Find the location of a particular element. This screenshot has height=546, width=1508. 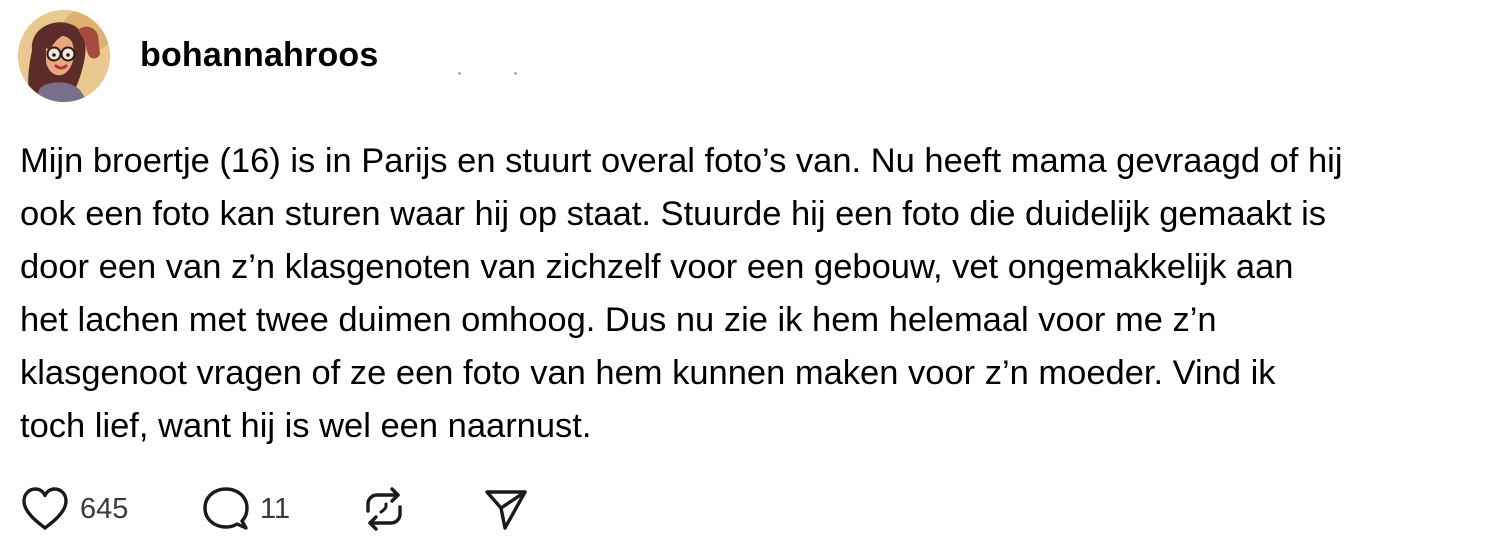

repost-button is located at coordinates (421, 509).